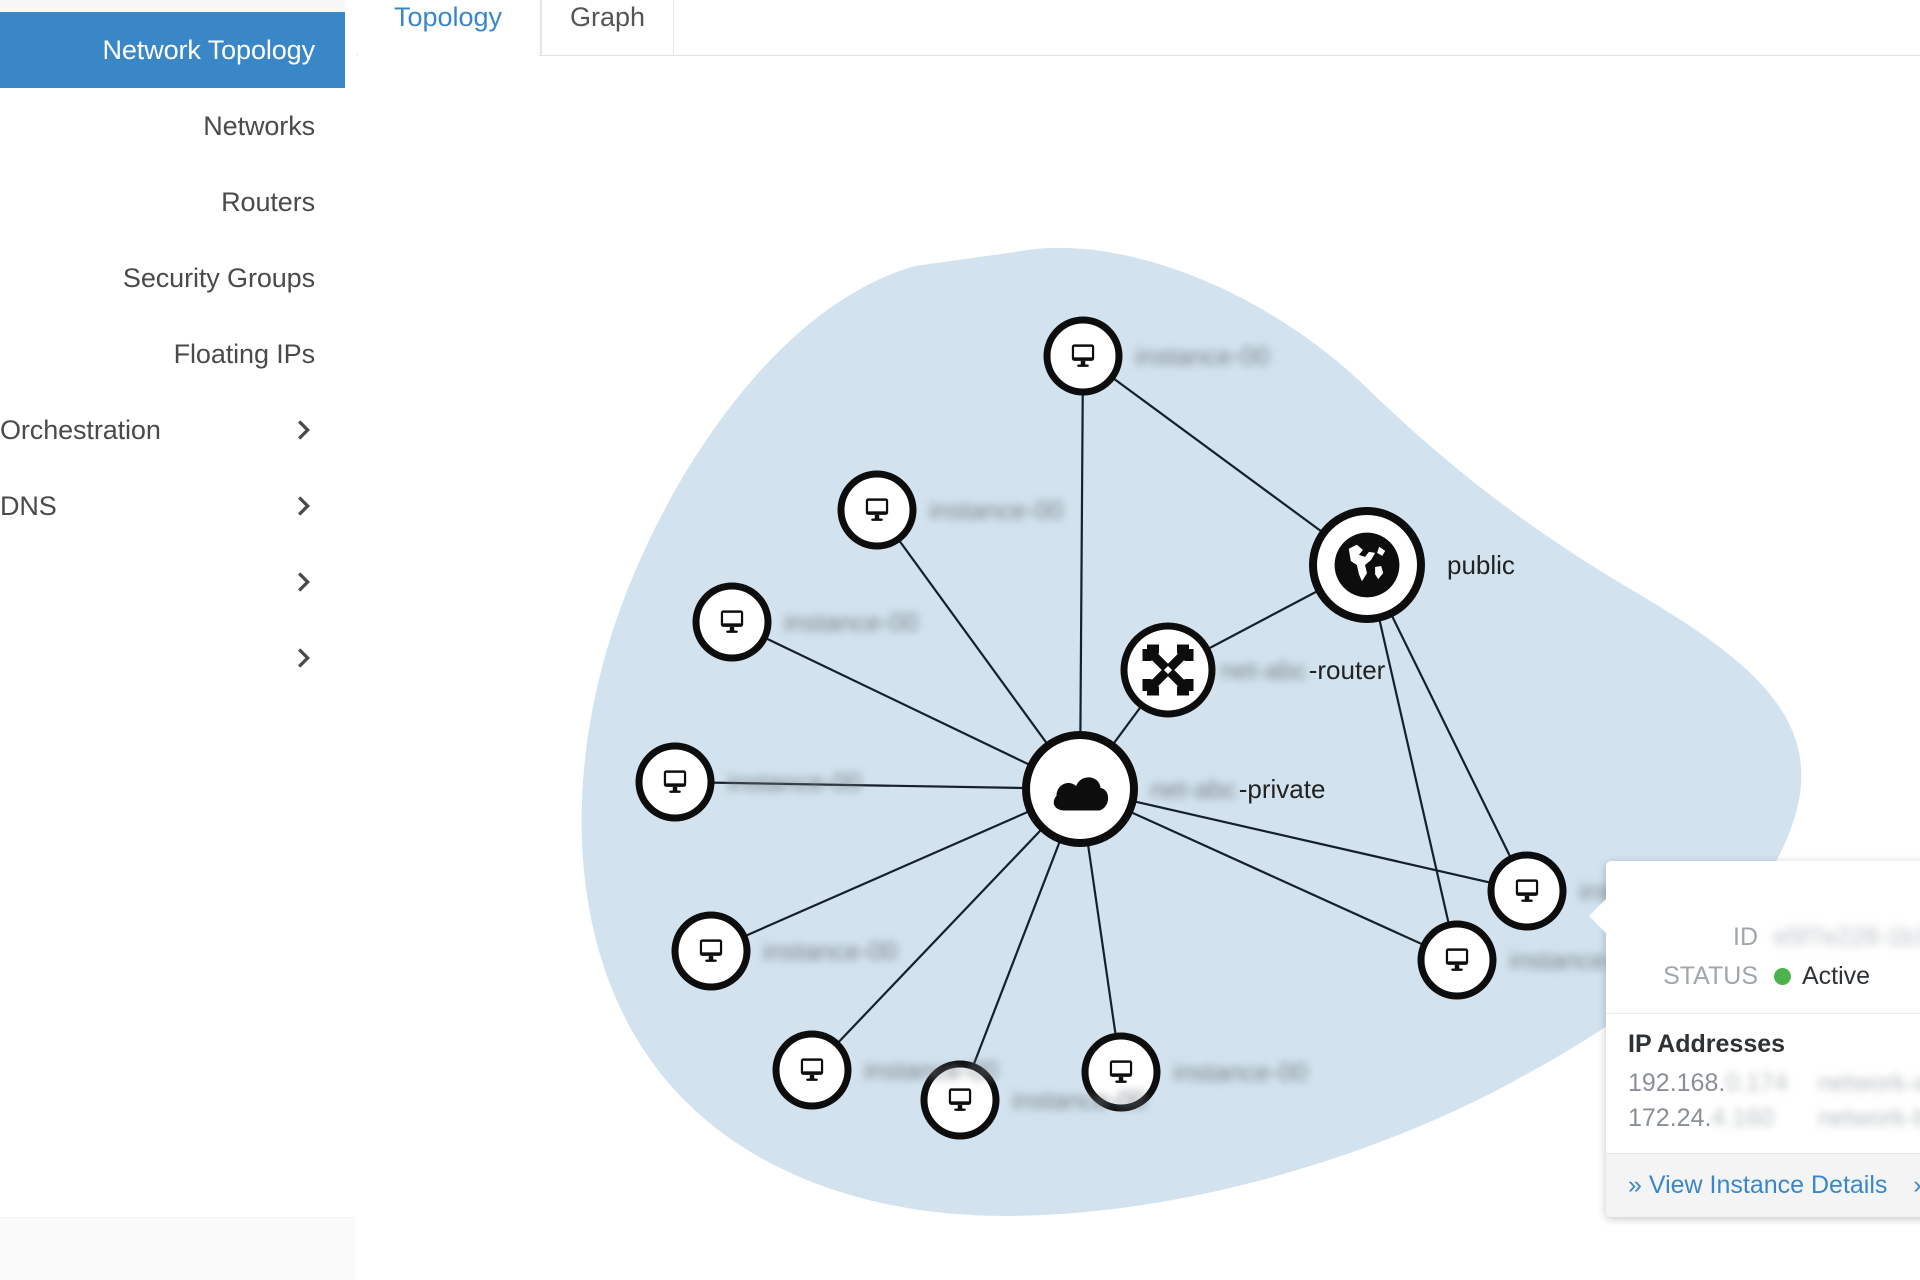 The width and height of the screenshot is (1920, 1280). Describe the element at coordinates (1710, 975) in the screenshot. I see `tooltip-row-key: STATUS` at that location.